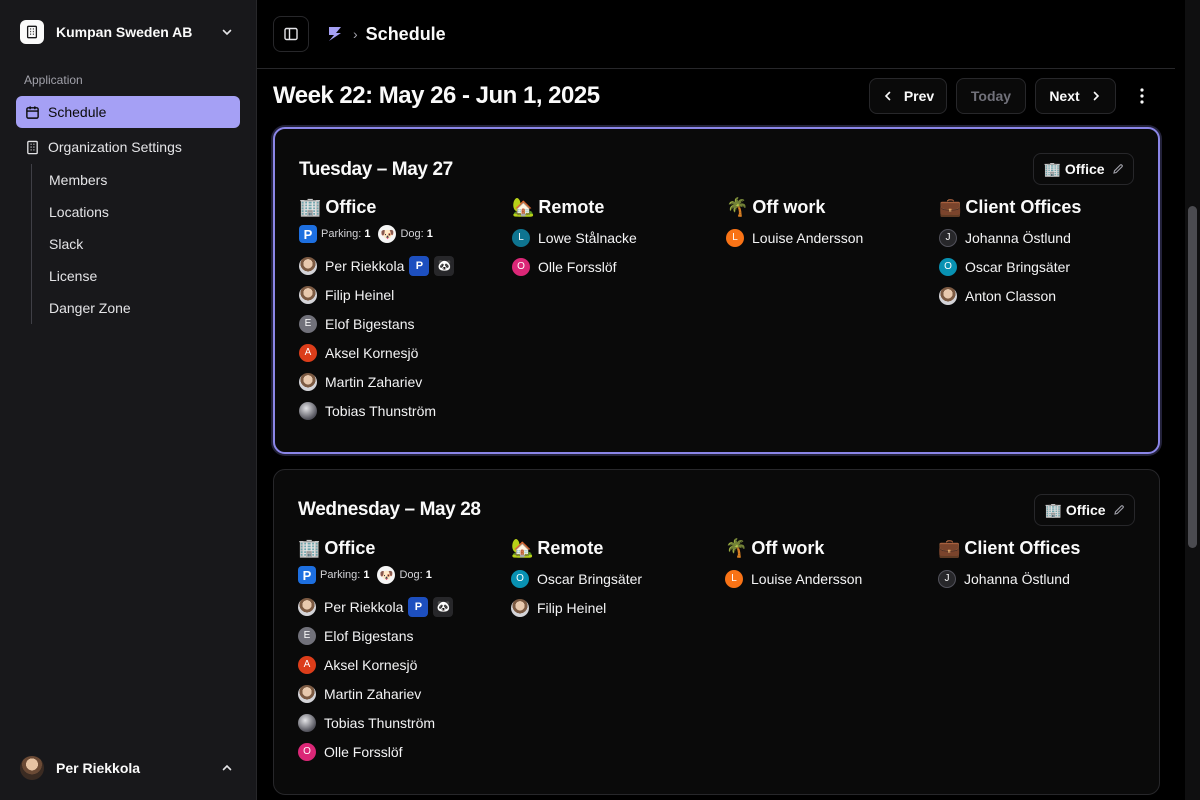 The width and height of the screenshot is (1200, 800). Describe the element at coordinates (1043, 564) in the screenshot. I see `status-column: 💼 Client Offices J Johanna Östlund` at that location.